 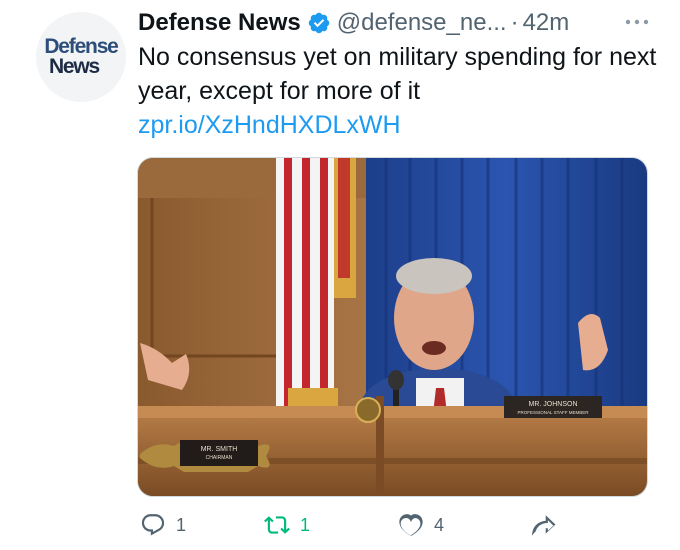 I want to click on share-button, so click(x=543, y=525).